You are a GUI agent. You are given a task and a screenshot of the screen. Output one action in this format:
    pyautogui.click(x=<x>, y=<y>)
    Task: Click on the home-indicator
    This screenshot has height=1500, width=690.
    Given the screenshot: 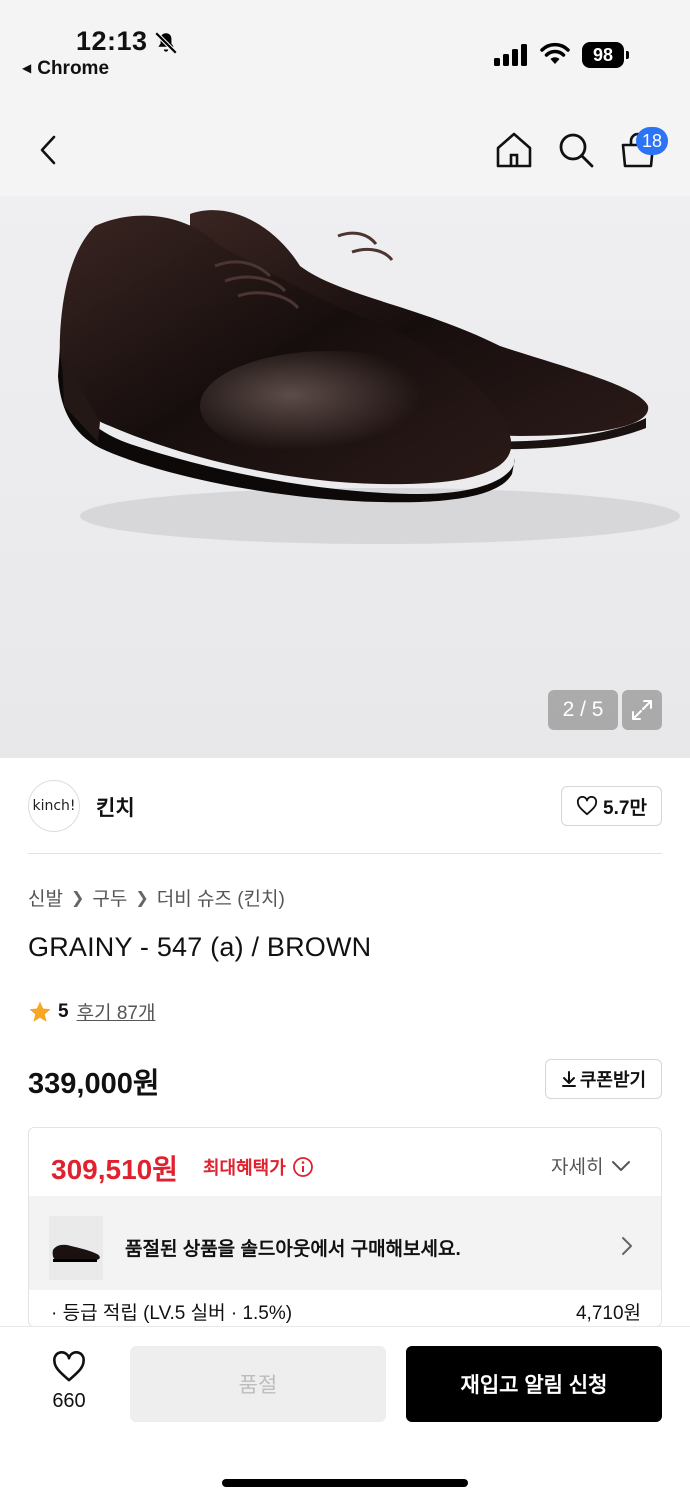 What is the action you would take?
    pyautogui.click(x=345, y=1483)
    